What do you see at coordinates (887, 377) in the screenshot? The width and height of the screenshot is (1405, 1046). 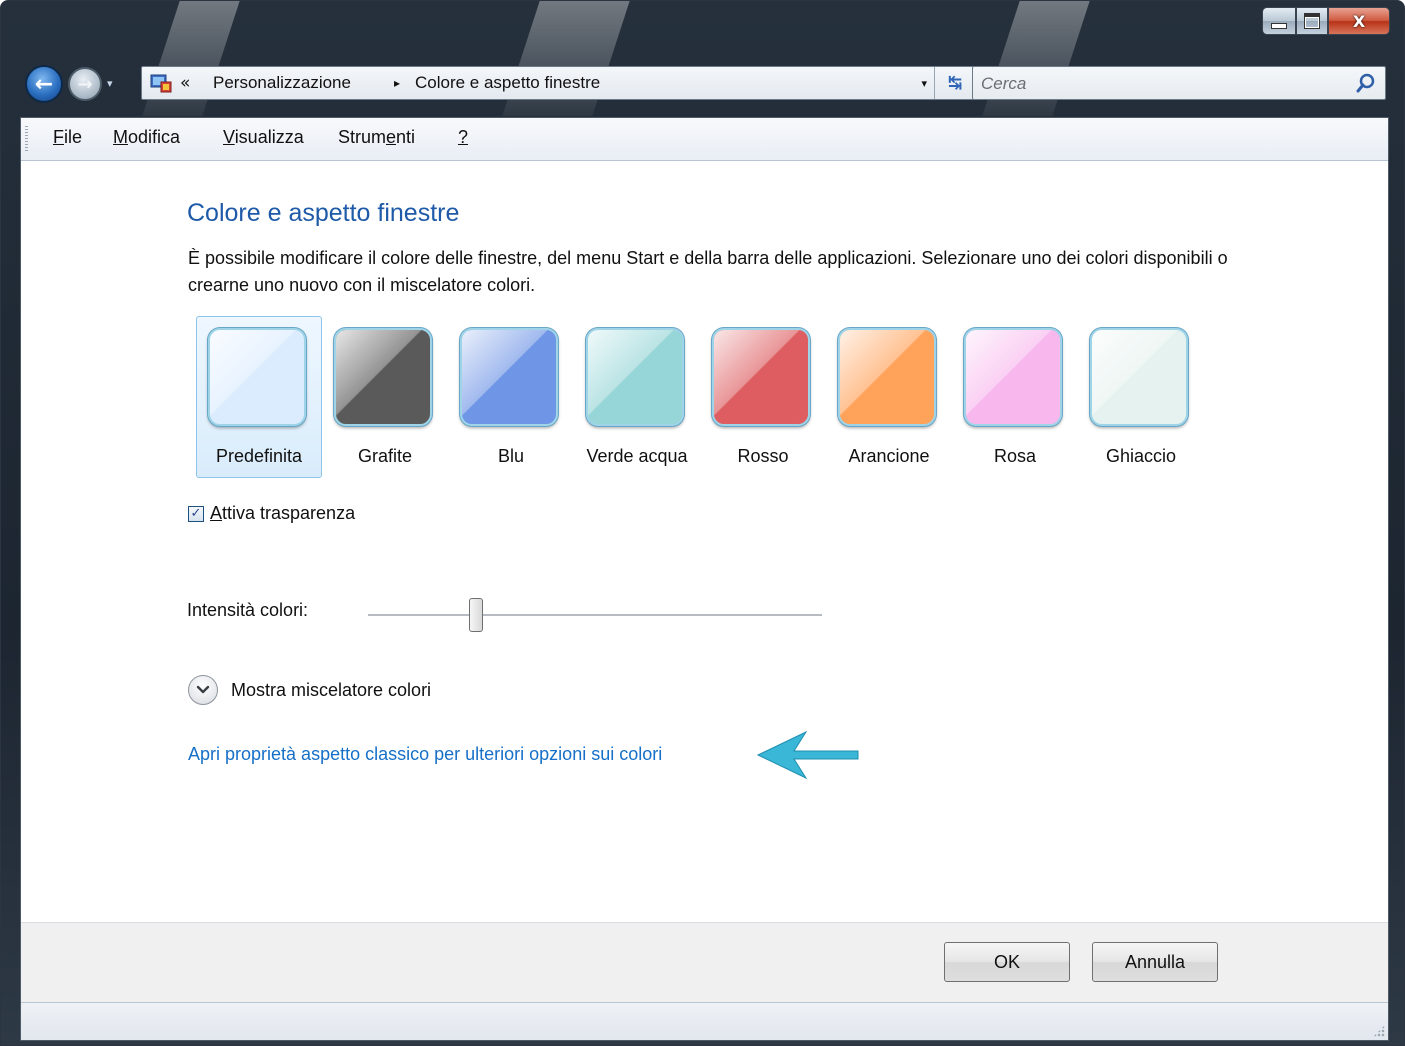 I see `swatch-arancione-color` at bounding box center [887, 377].